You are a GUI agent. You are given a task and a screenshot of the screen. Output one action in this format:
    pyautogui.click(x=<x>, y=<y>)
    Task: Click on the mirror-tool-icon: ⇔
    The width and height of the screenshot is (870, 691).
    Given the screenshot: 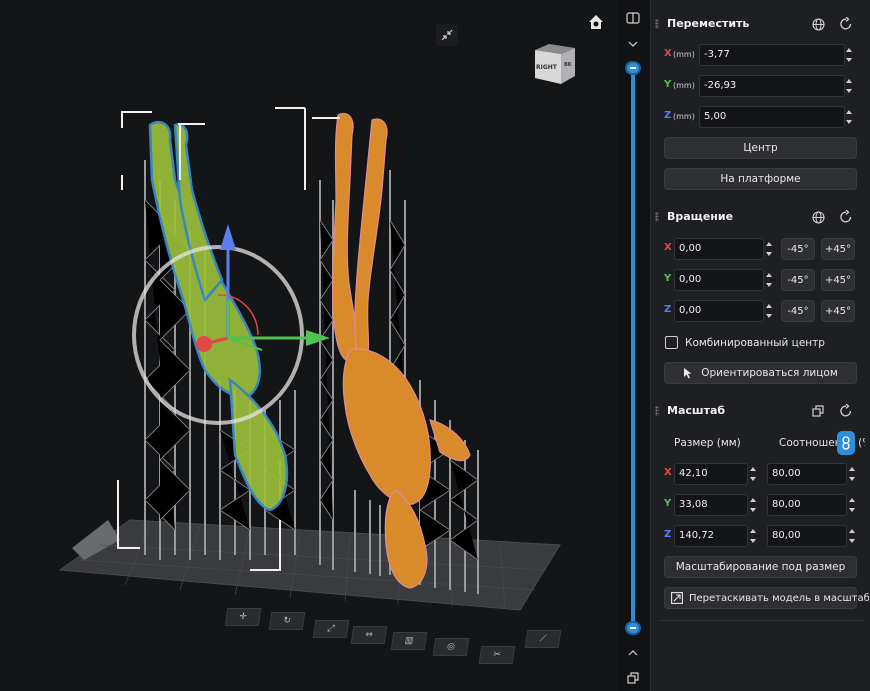 What is the action you would take?
    pyautogui.click(x=369, y=635)
    